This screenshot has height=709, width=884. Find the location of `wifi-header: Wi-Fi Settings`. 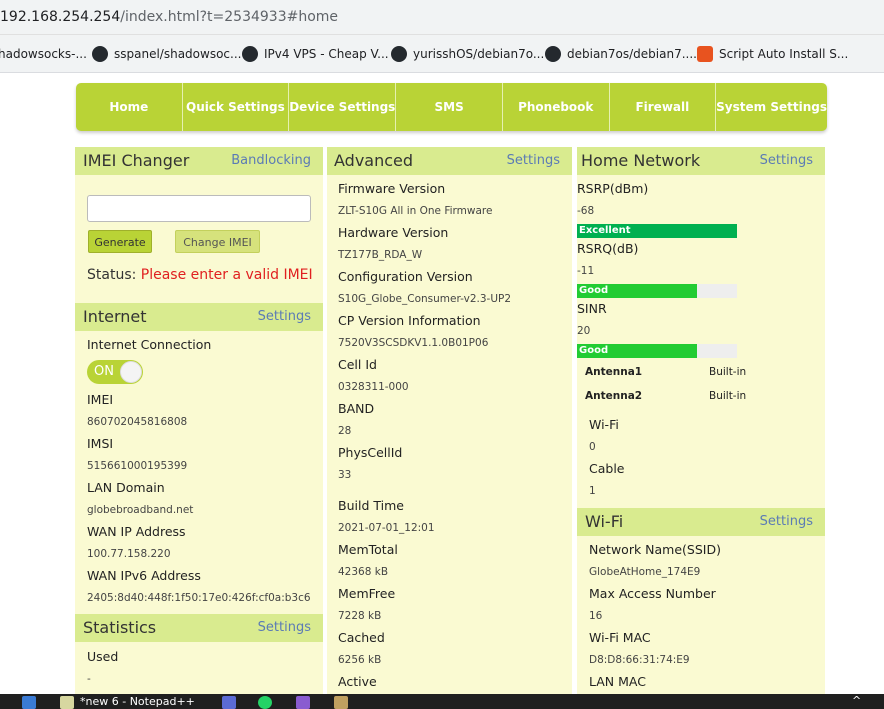

wifi-header: Wi-Fi Settings is located at coordinates (701, 522).